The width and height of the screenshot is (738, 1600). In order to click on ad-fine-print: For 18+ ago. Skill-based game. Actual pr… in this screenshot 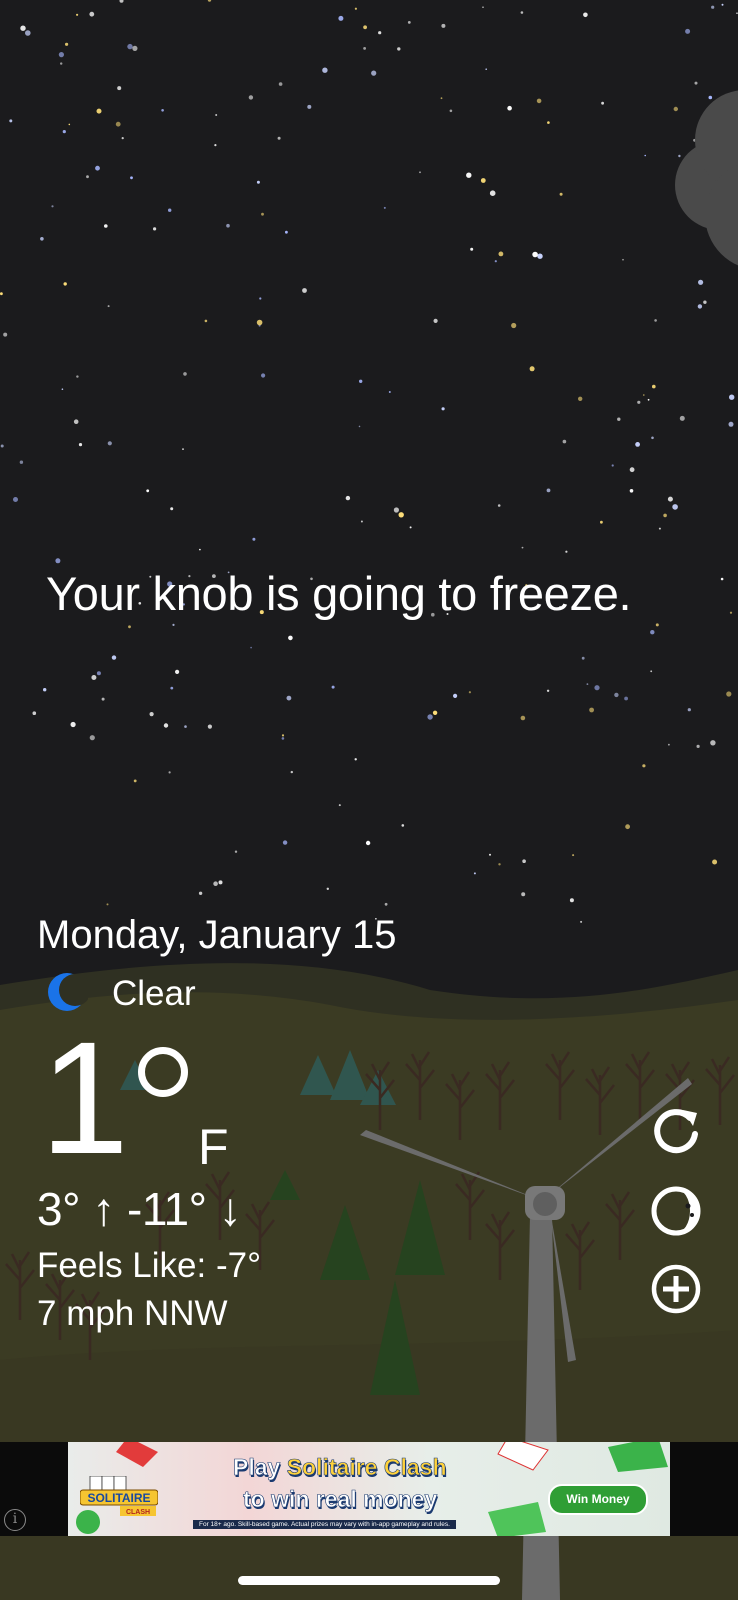, I will do `click(324, 1524)`.